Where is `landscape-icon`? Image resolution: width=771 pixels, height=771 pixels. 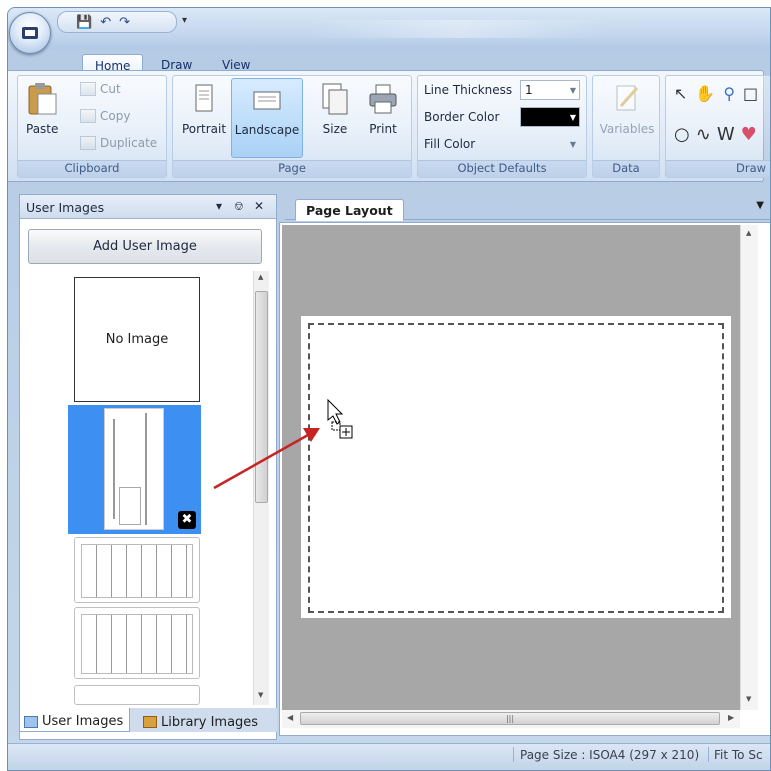 landscape-icon is located at coordinates (267, 100).